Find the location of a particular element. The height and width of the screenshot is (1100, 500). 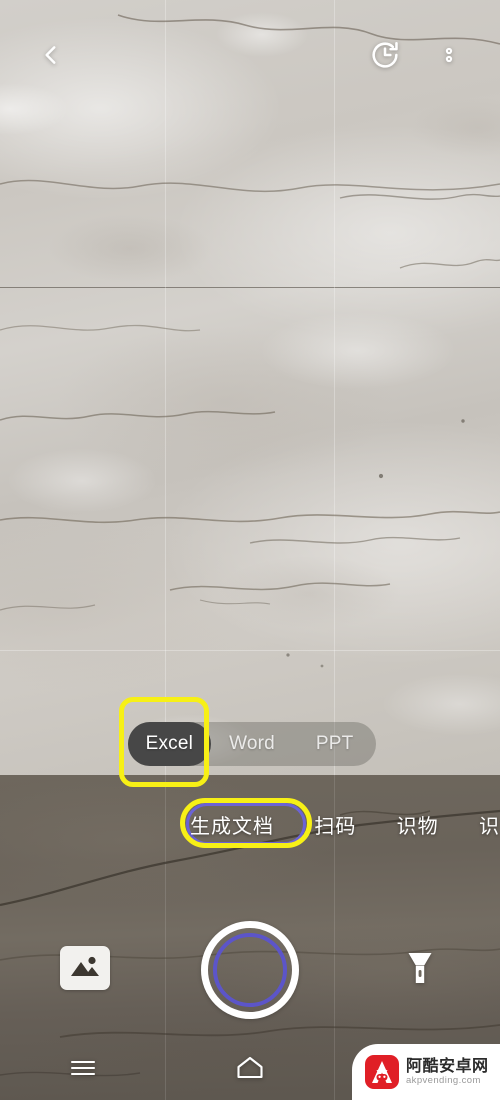

chevron-left-icon is located at coordinates (51, 55).